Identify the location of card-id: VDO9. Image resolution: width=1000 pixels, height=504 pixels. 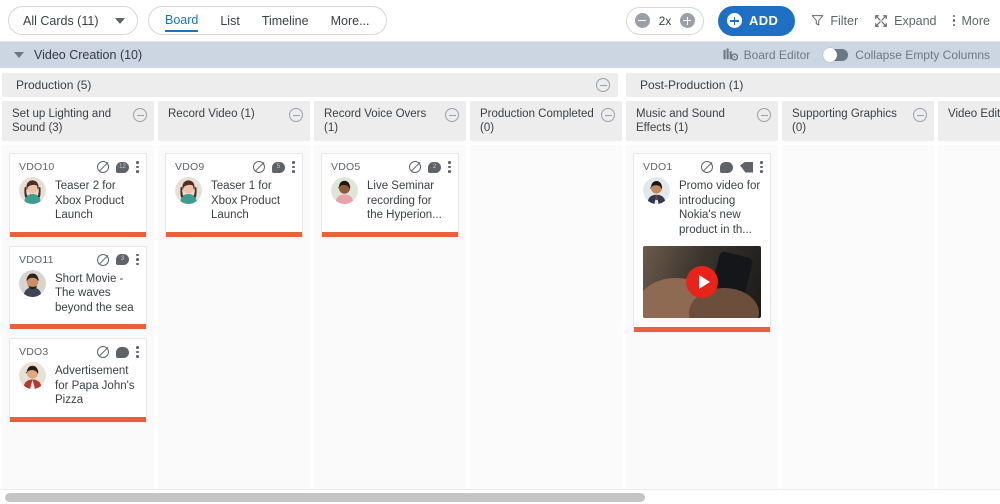
(190, 167).